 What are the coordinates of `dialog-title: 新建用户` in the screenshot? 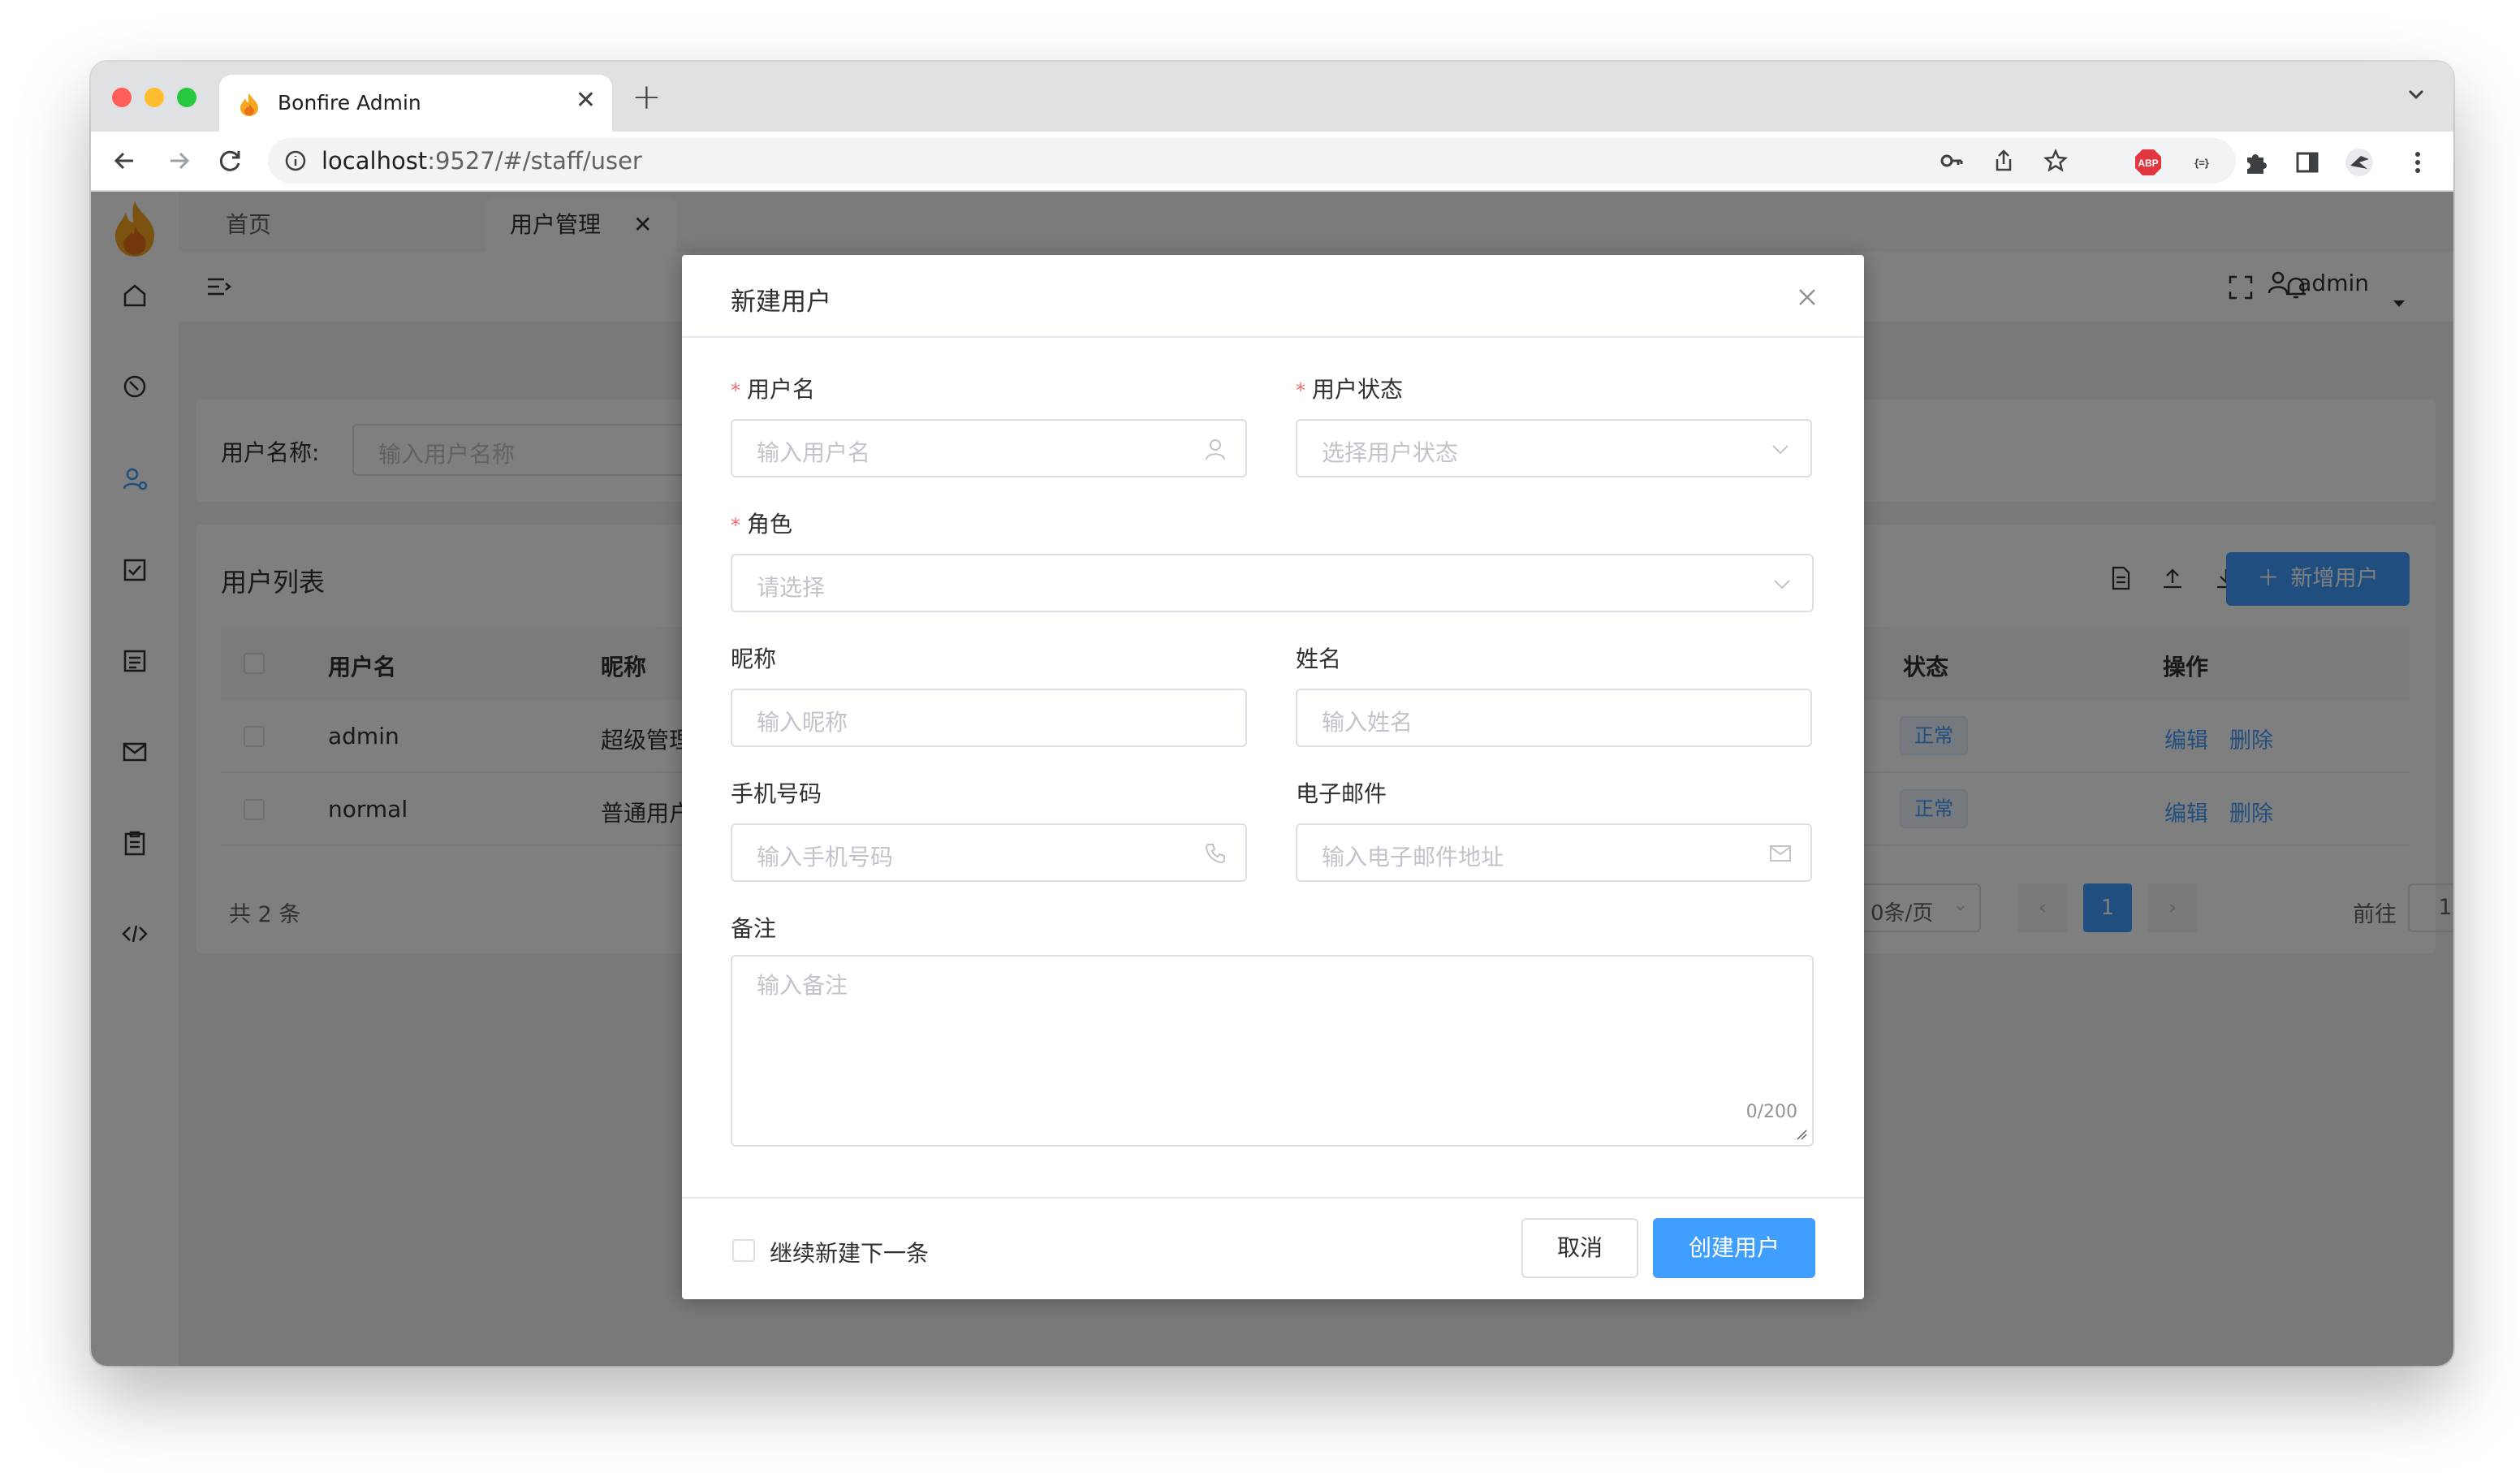 It's located at (781, 302).